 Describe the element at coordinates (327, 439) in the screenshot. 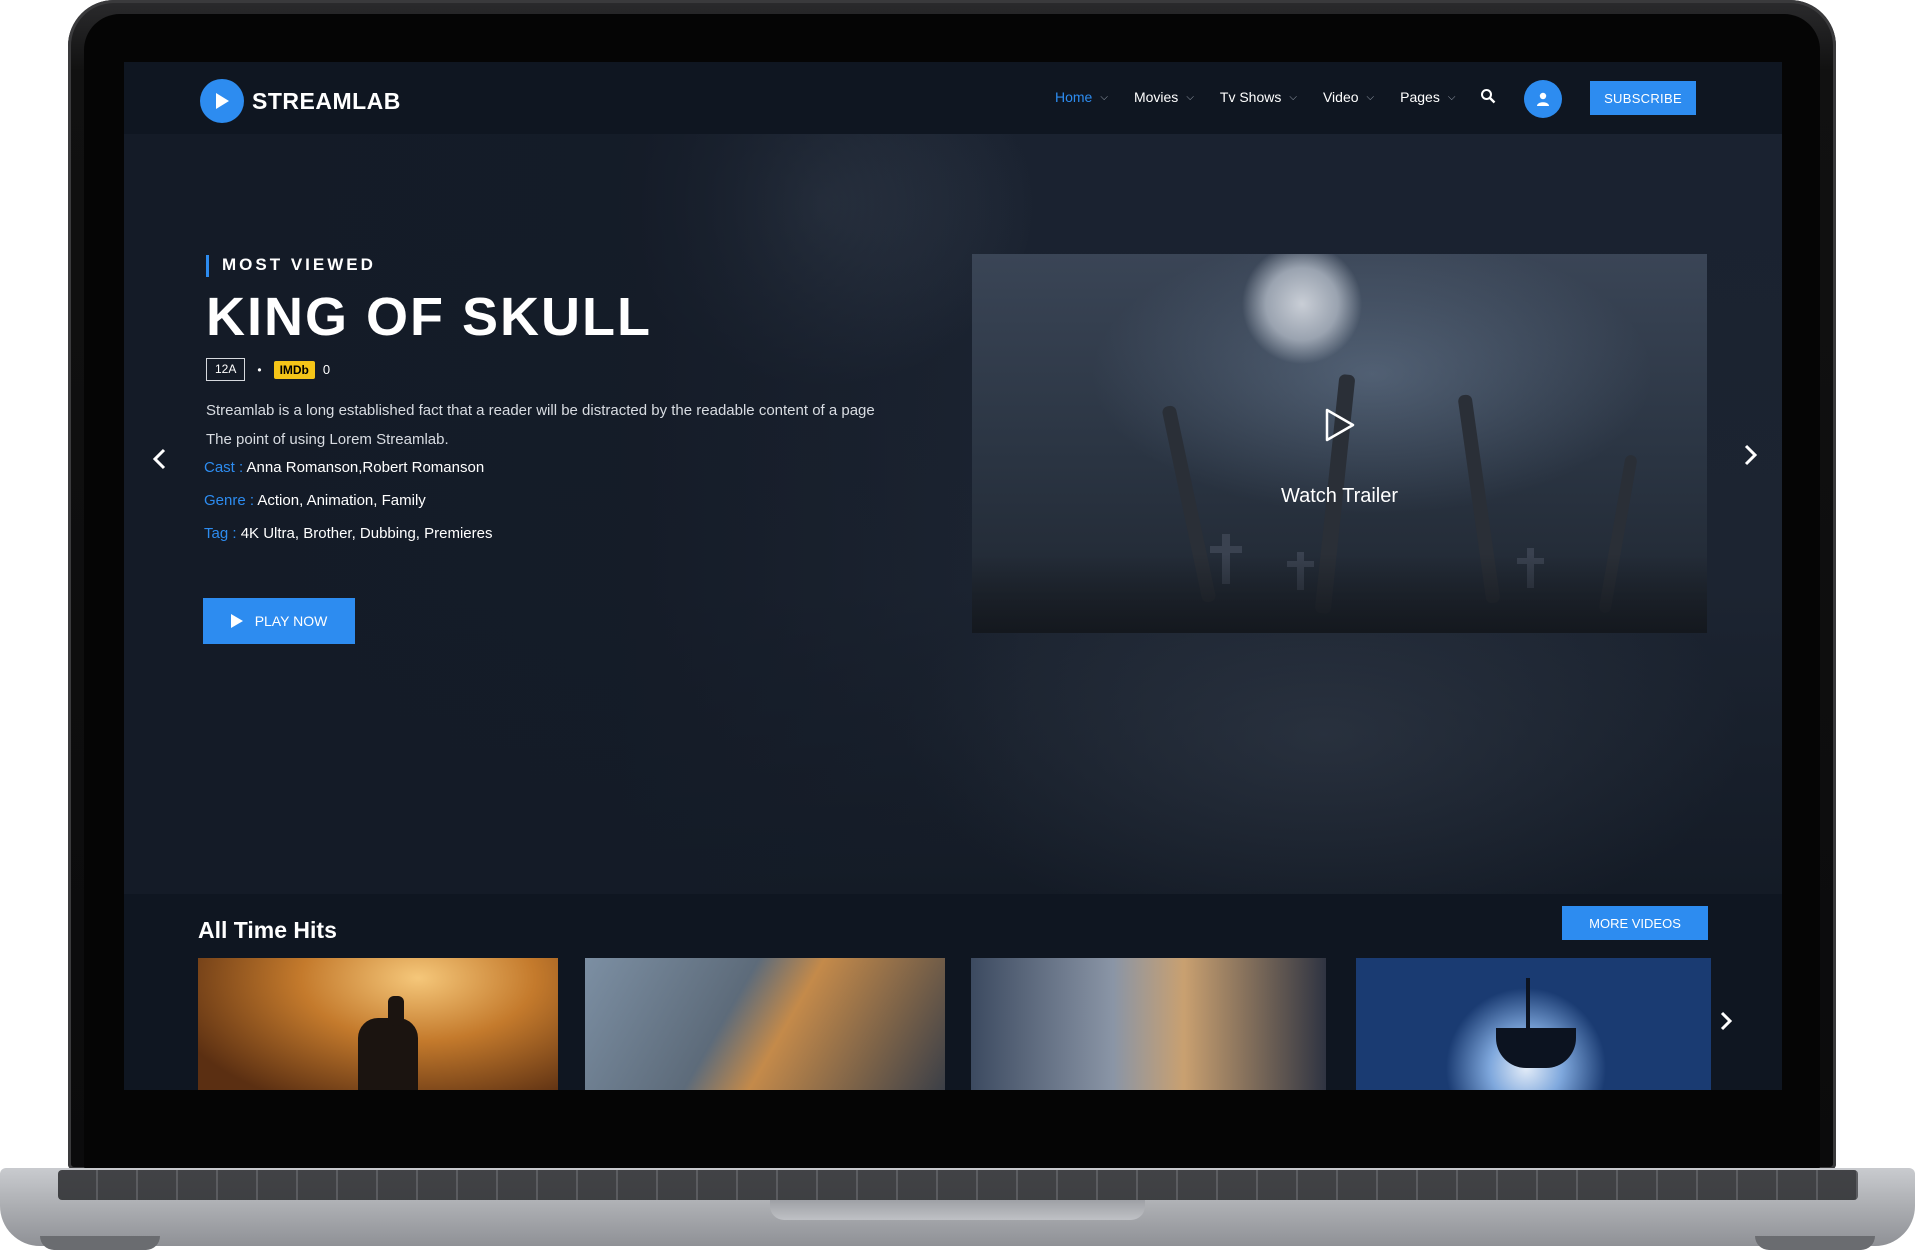

I see `description-line: The point of using Lorem Streamlab.` at that location.